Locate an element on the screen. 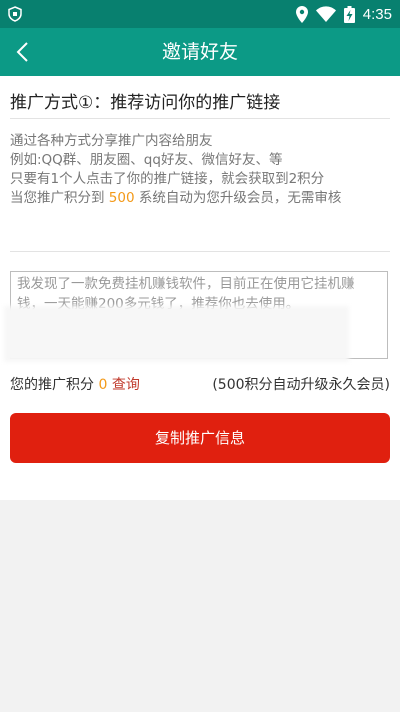 This screenshot has width=400, height=712. page-title: 邀请好友 is located at coordinates (199, 52).